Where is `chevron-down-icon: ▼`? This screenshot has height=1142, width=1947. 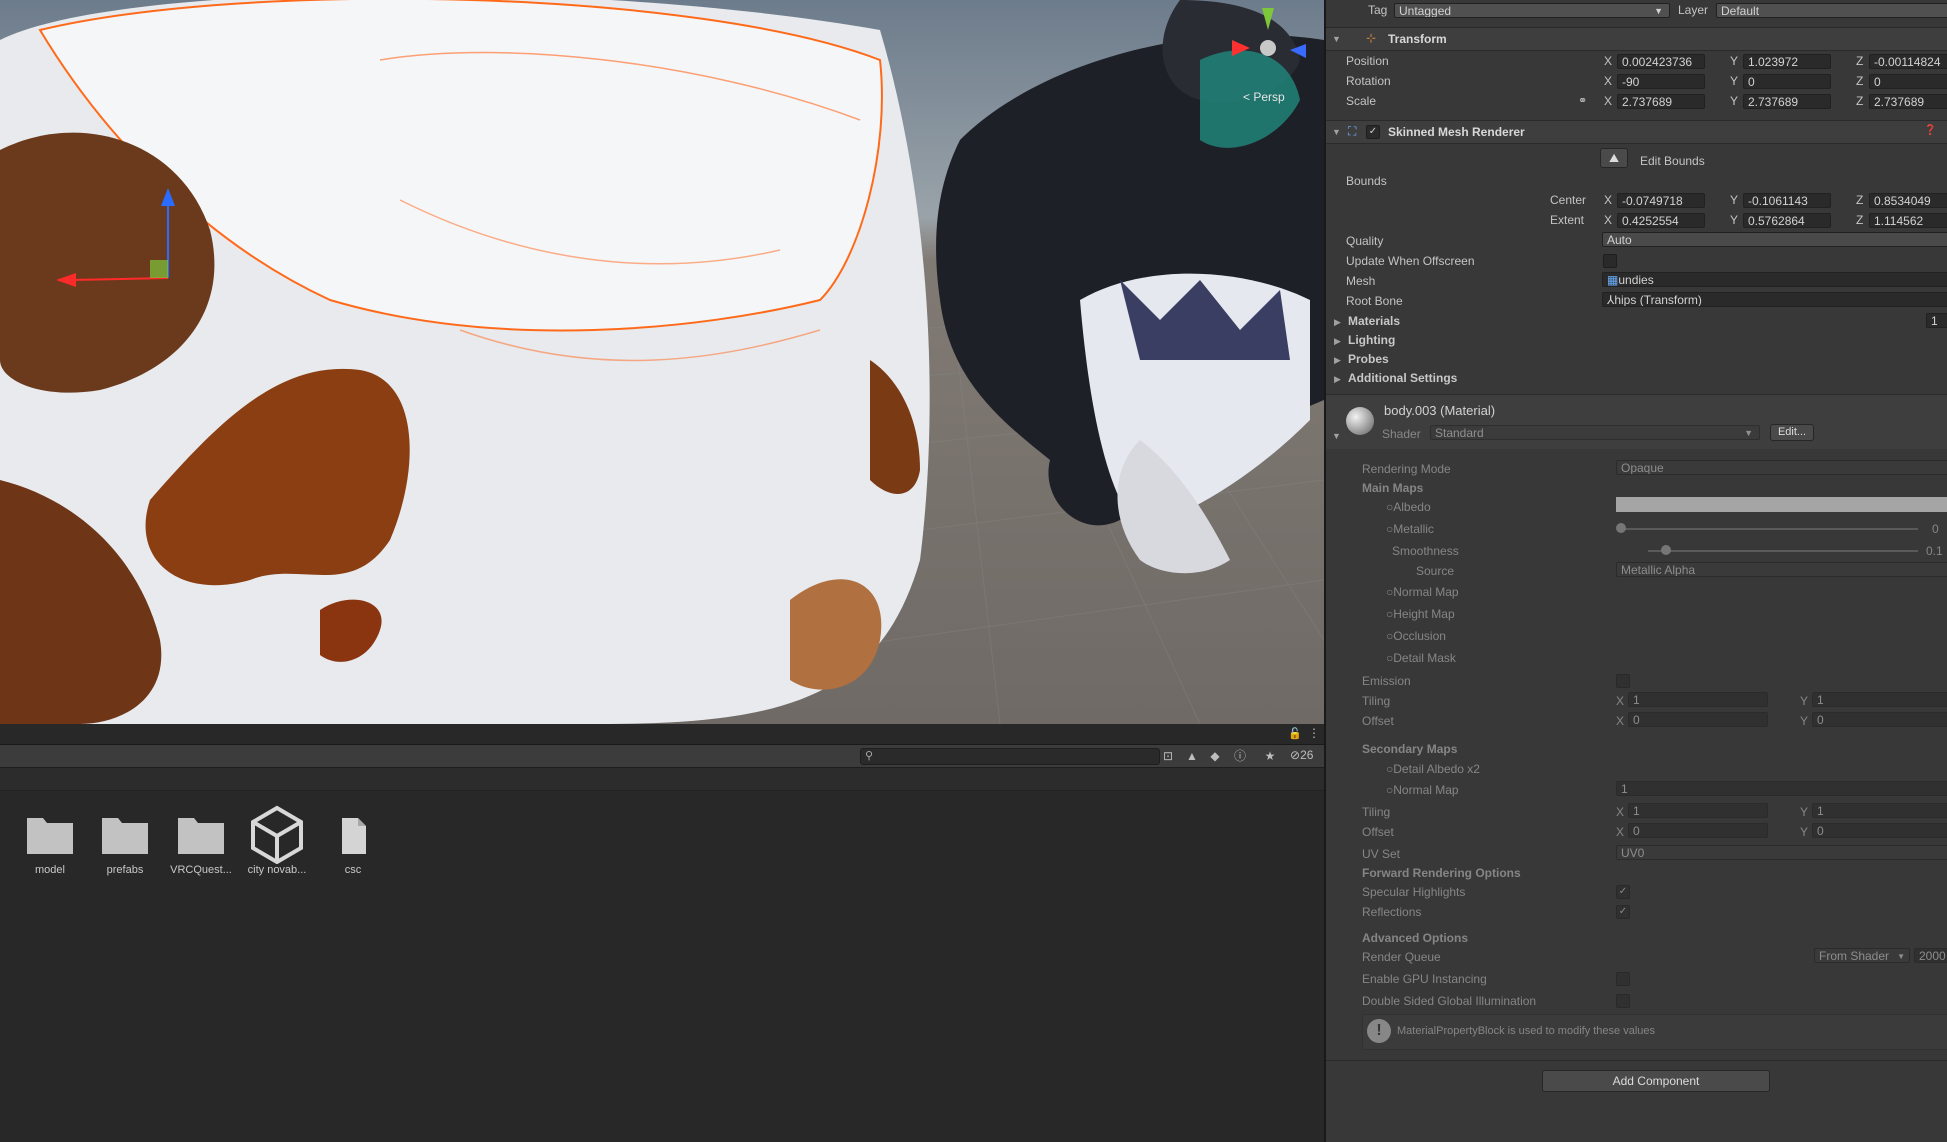 chevron-down-icon: ▼ is located at coordinates (1748, 433).